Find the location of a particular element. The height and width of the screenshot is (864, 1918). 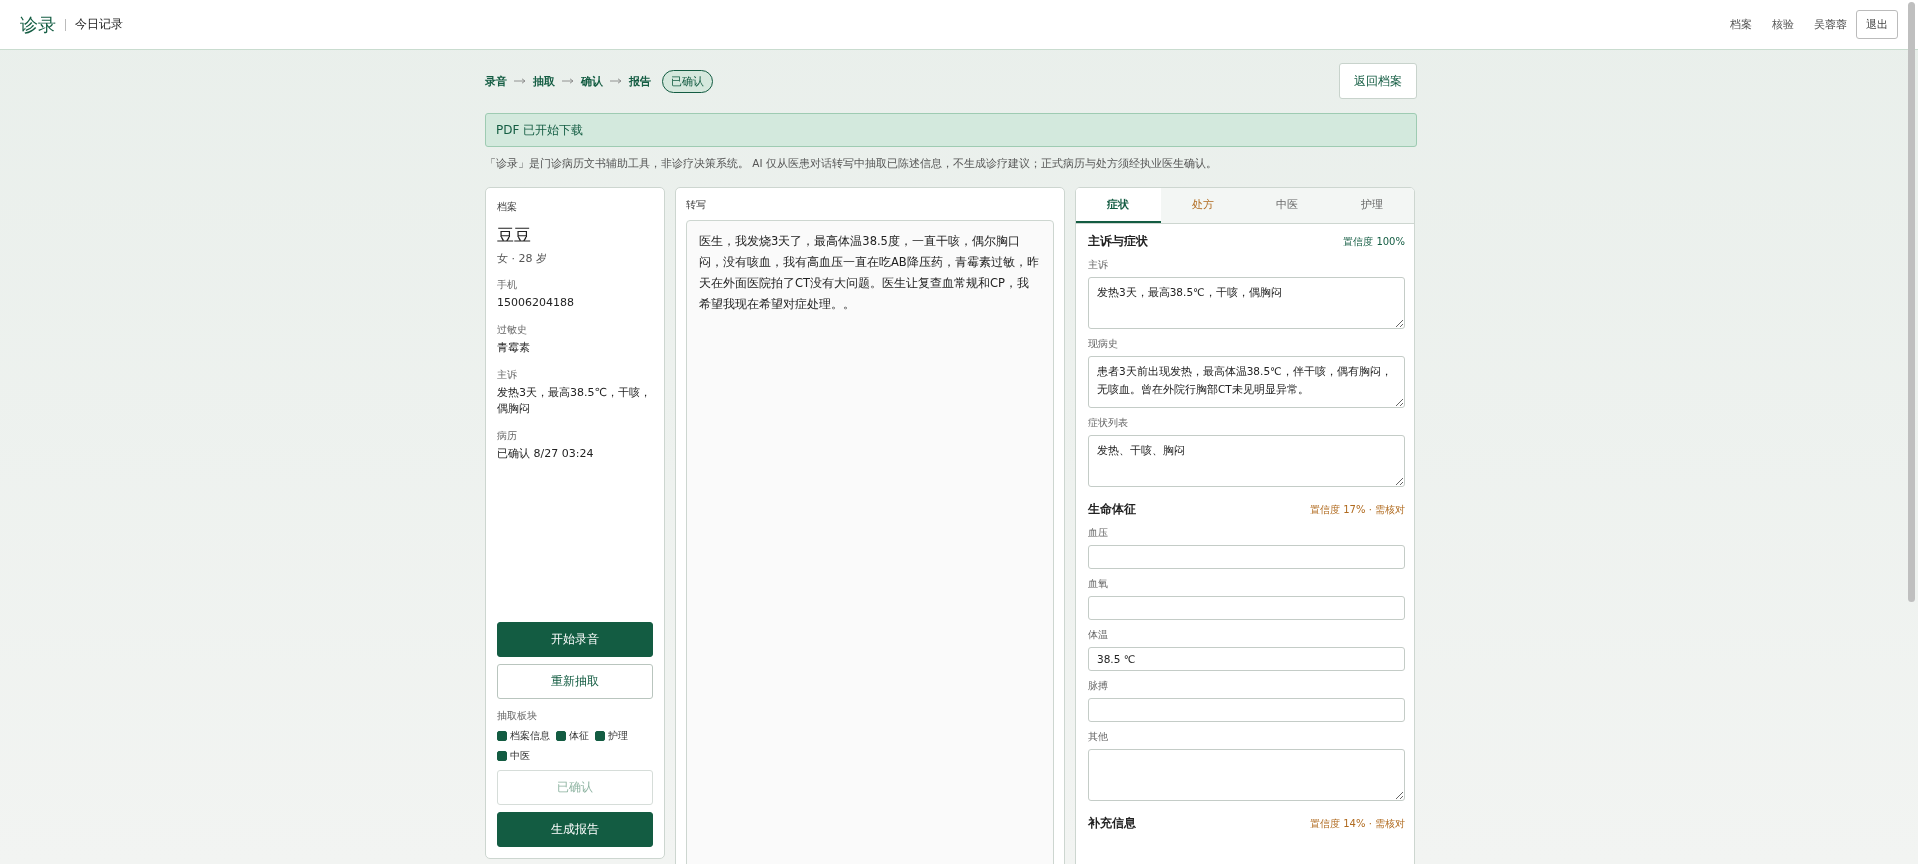

status-badge: 已确认 is located at coordinates (687, 81).